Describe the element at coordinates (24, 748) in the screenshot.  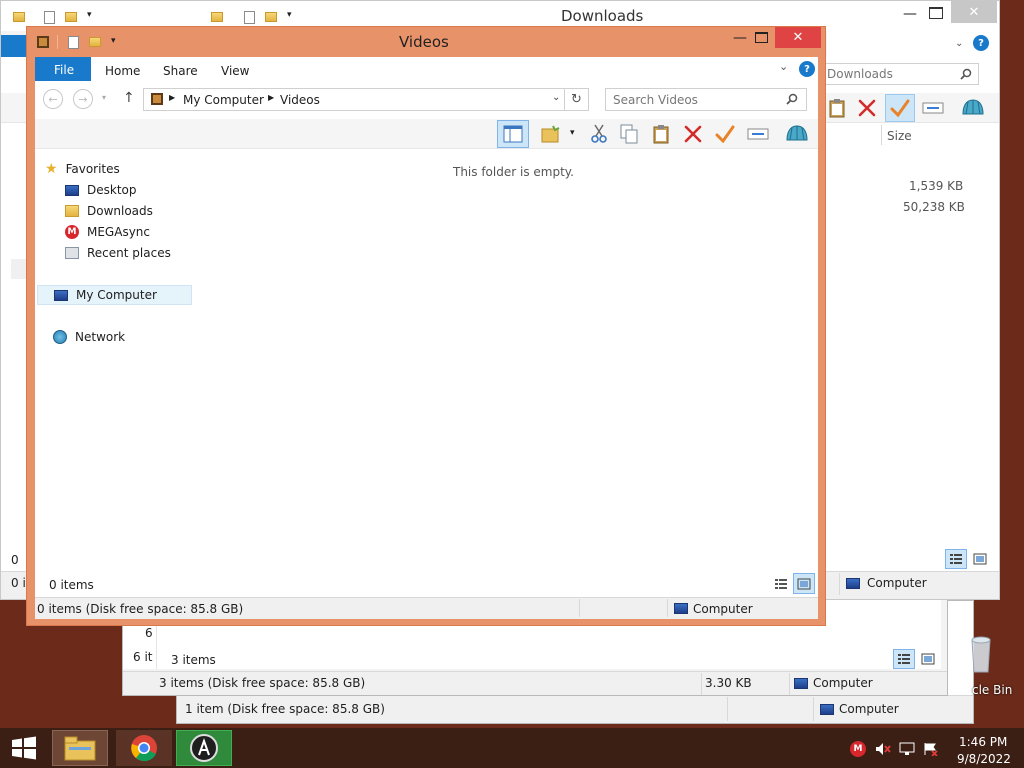
I see `start-button` at that location.